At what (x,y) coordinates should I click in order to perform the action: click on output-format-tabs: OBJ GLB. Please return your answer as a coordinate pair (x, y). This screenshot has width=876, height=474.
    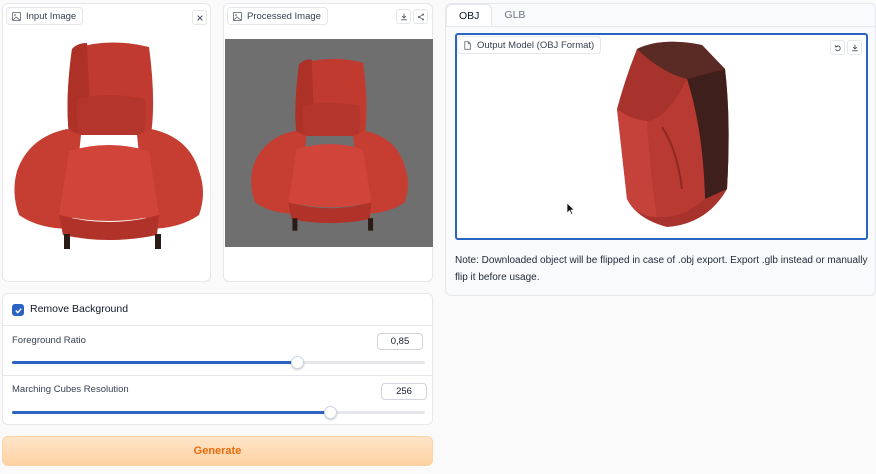
    Looking at the image, I should click on (491, 15).